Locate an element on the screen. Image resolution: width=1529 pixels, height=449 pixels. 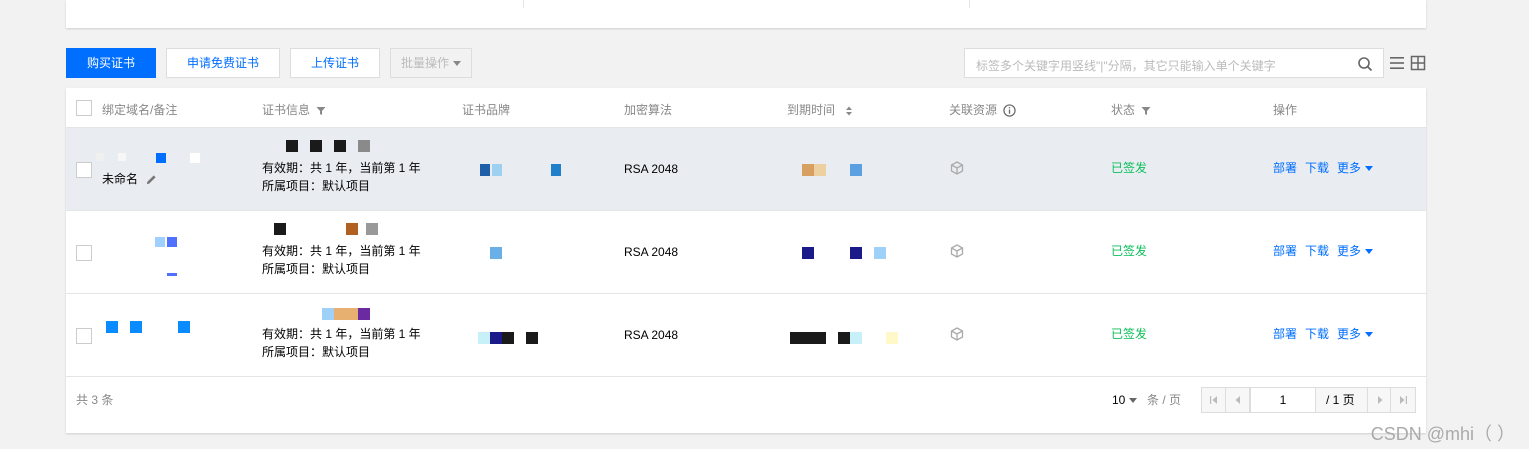
total-count: 共 3 条 is located at coordinates (95, 400).